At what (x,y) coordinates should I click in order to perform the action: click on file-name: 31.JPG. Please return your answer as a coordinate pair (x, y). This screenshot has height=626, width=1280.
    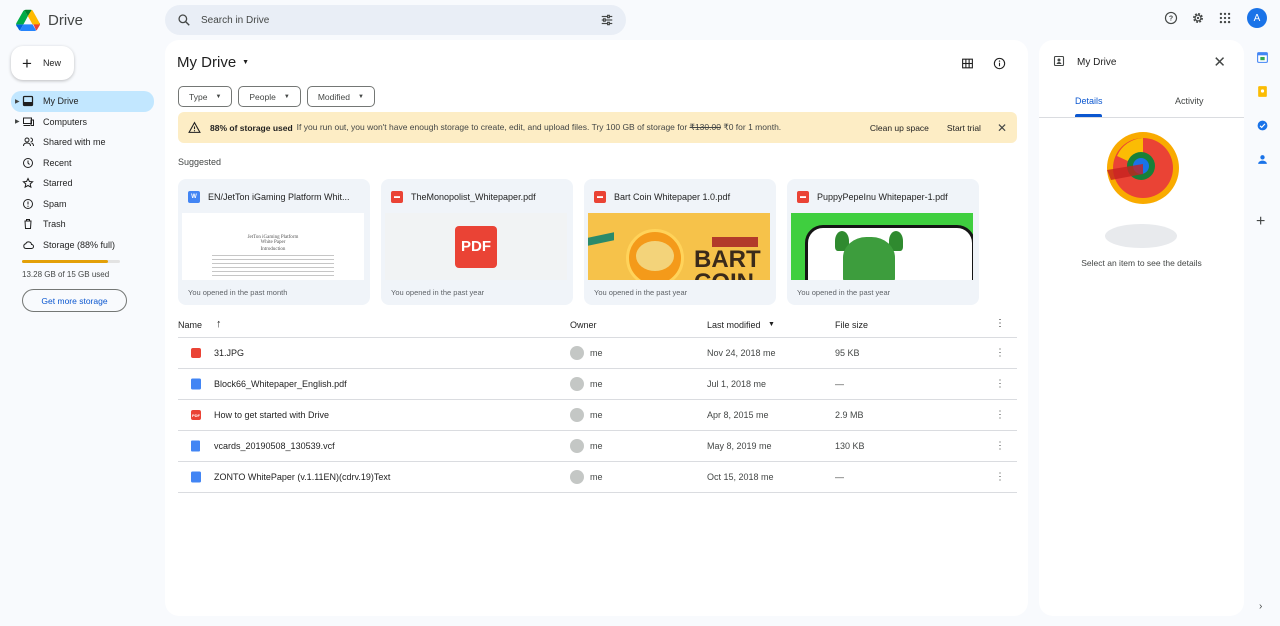
    Looking at the image, I should click on (229, 353).